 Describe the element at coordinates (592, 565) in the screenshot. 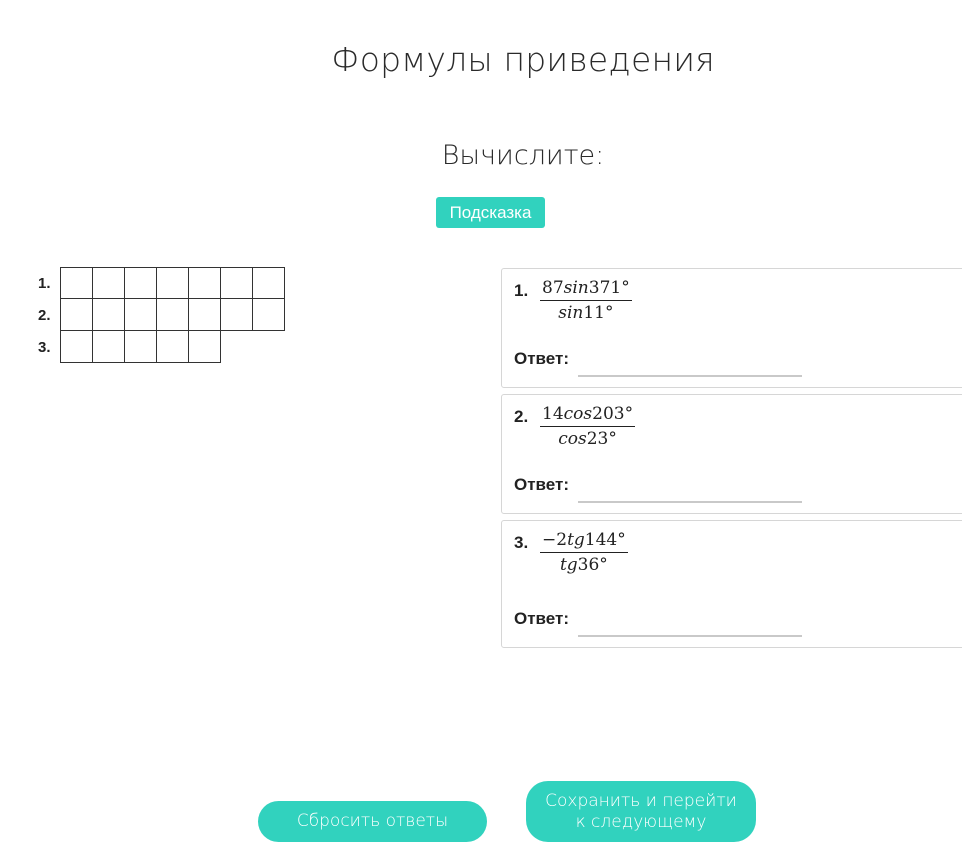

I see `denominator-angle: 36°` at that location.